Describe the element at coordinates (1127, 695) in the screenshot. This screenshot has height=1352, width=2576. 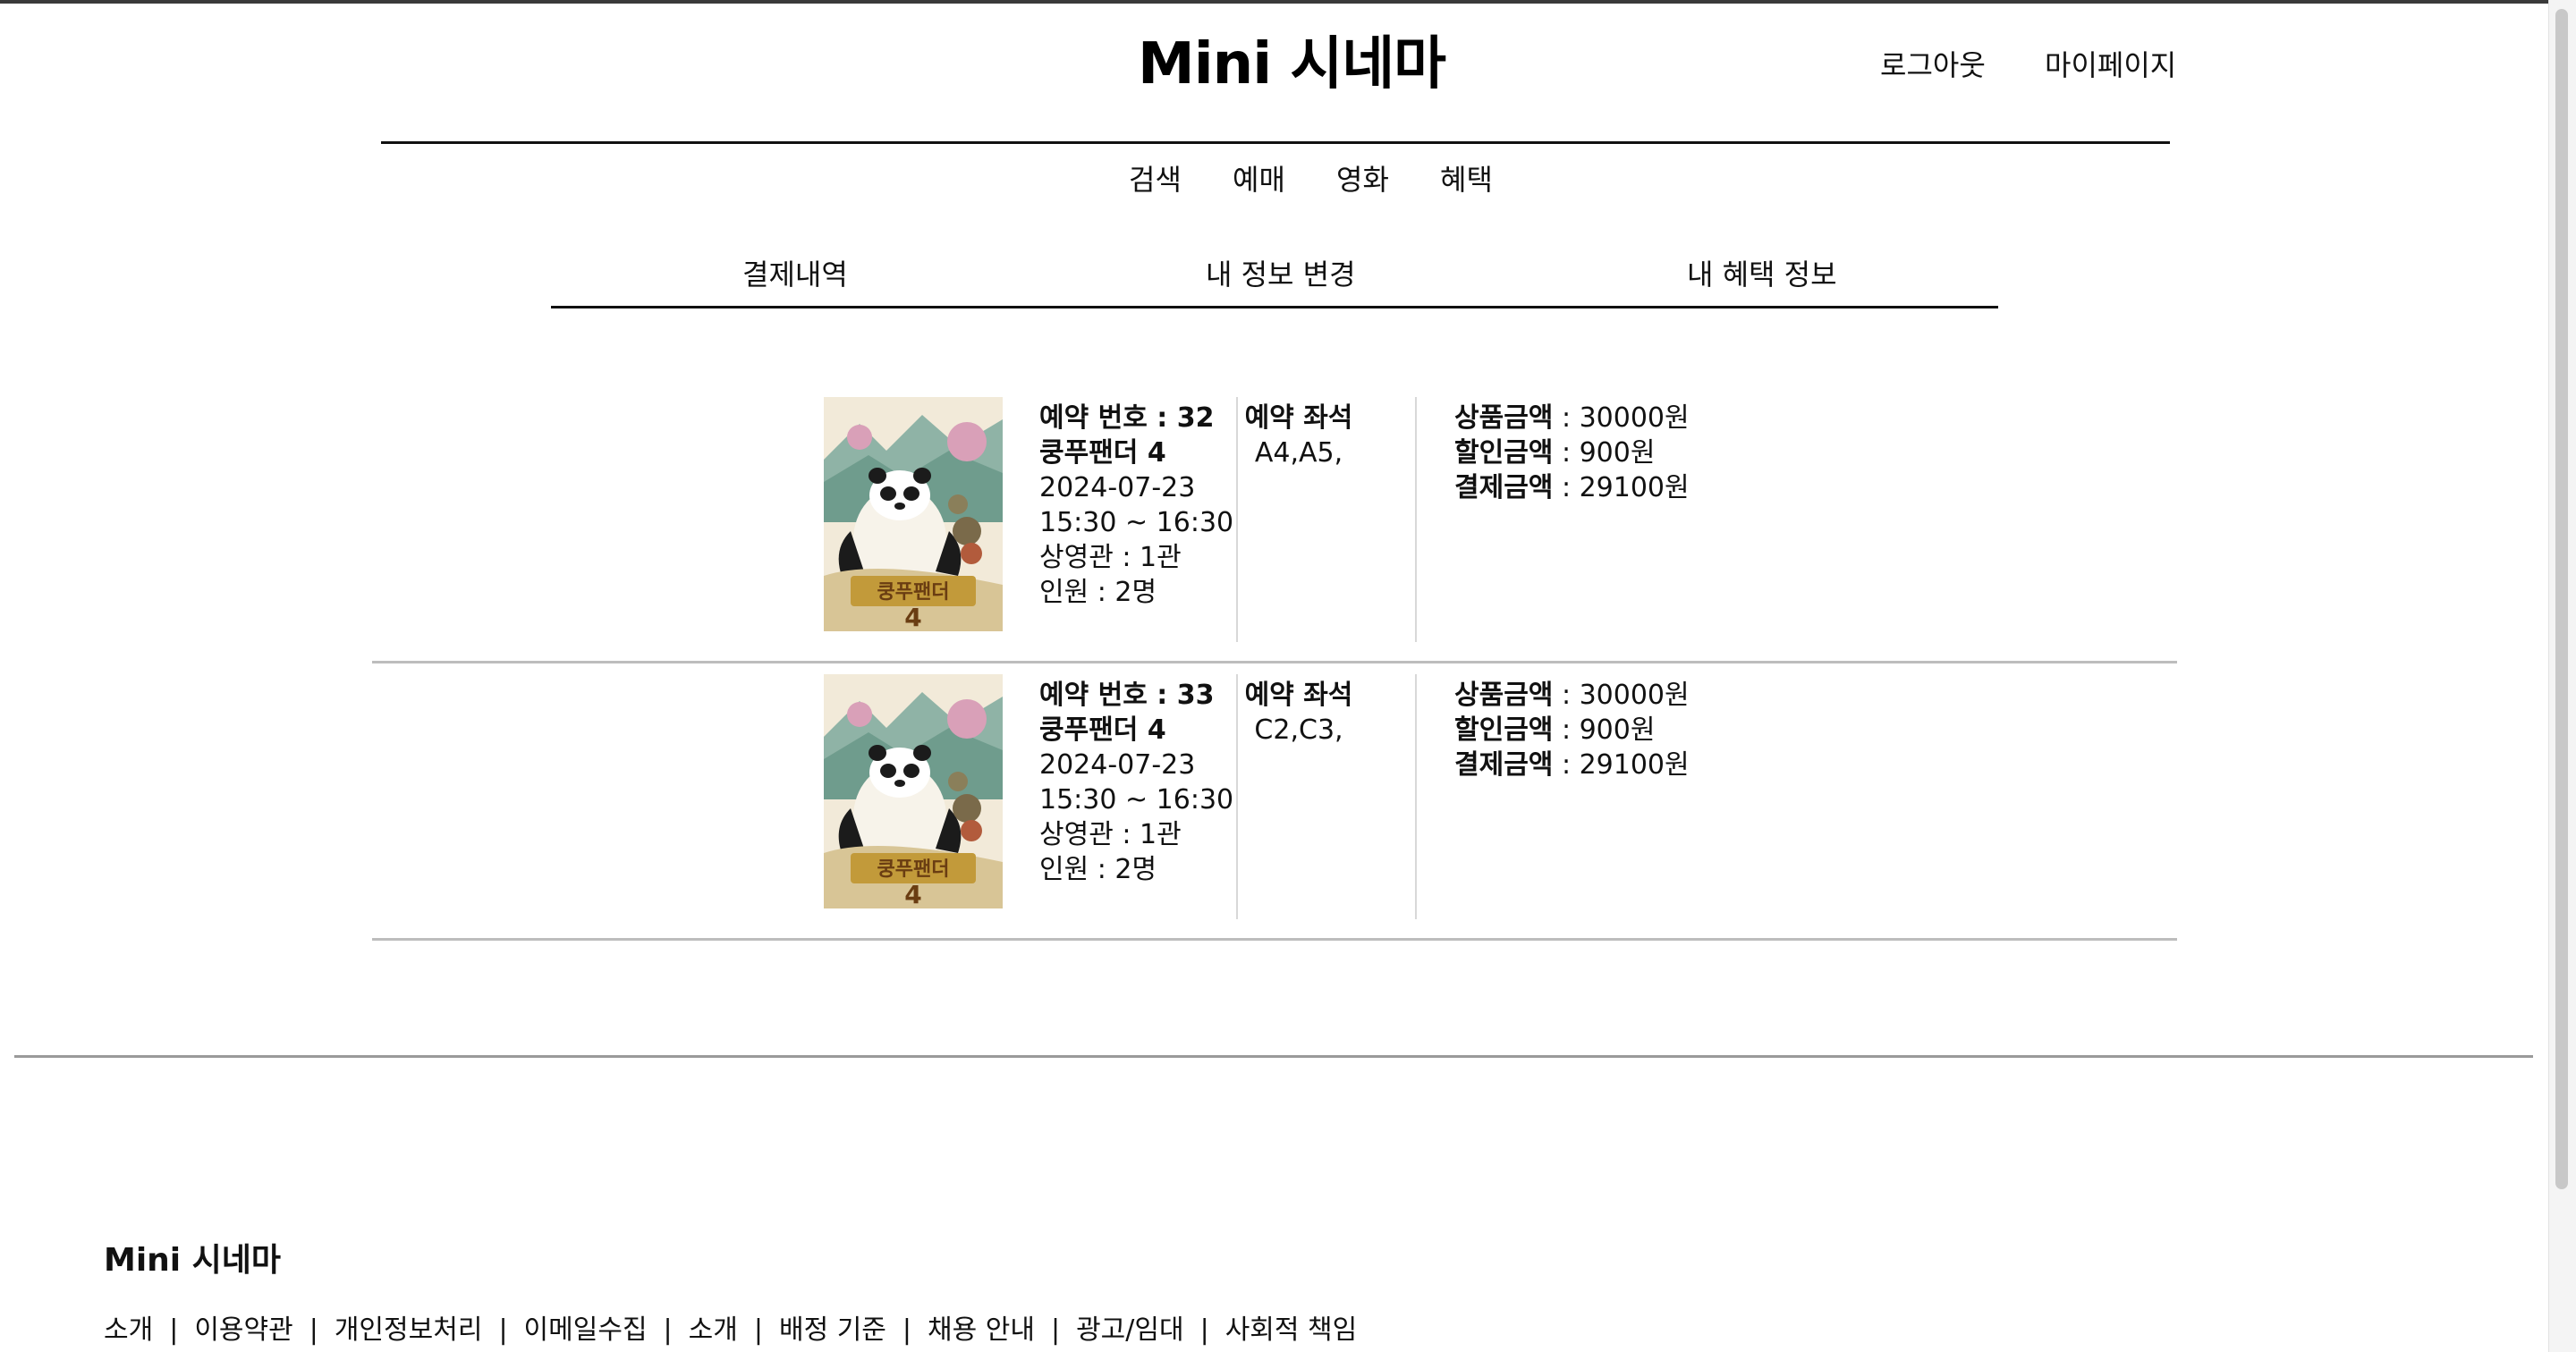
I see `reservation-number: 예약 번호 : 33` at that location.